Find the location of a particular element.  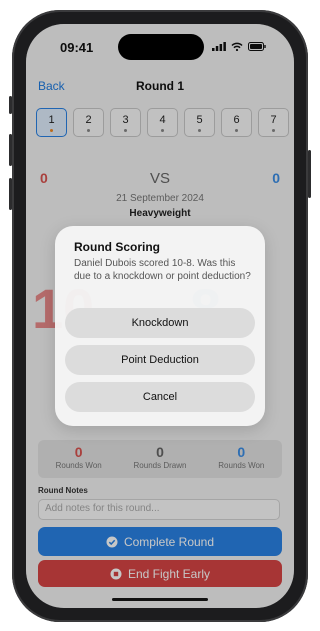

dialog-title: Round Scoring is located at coordinates (117, 247).